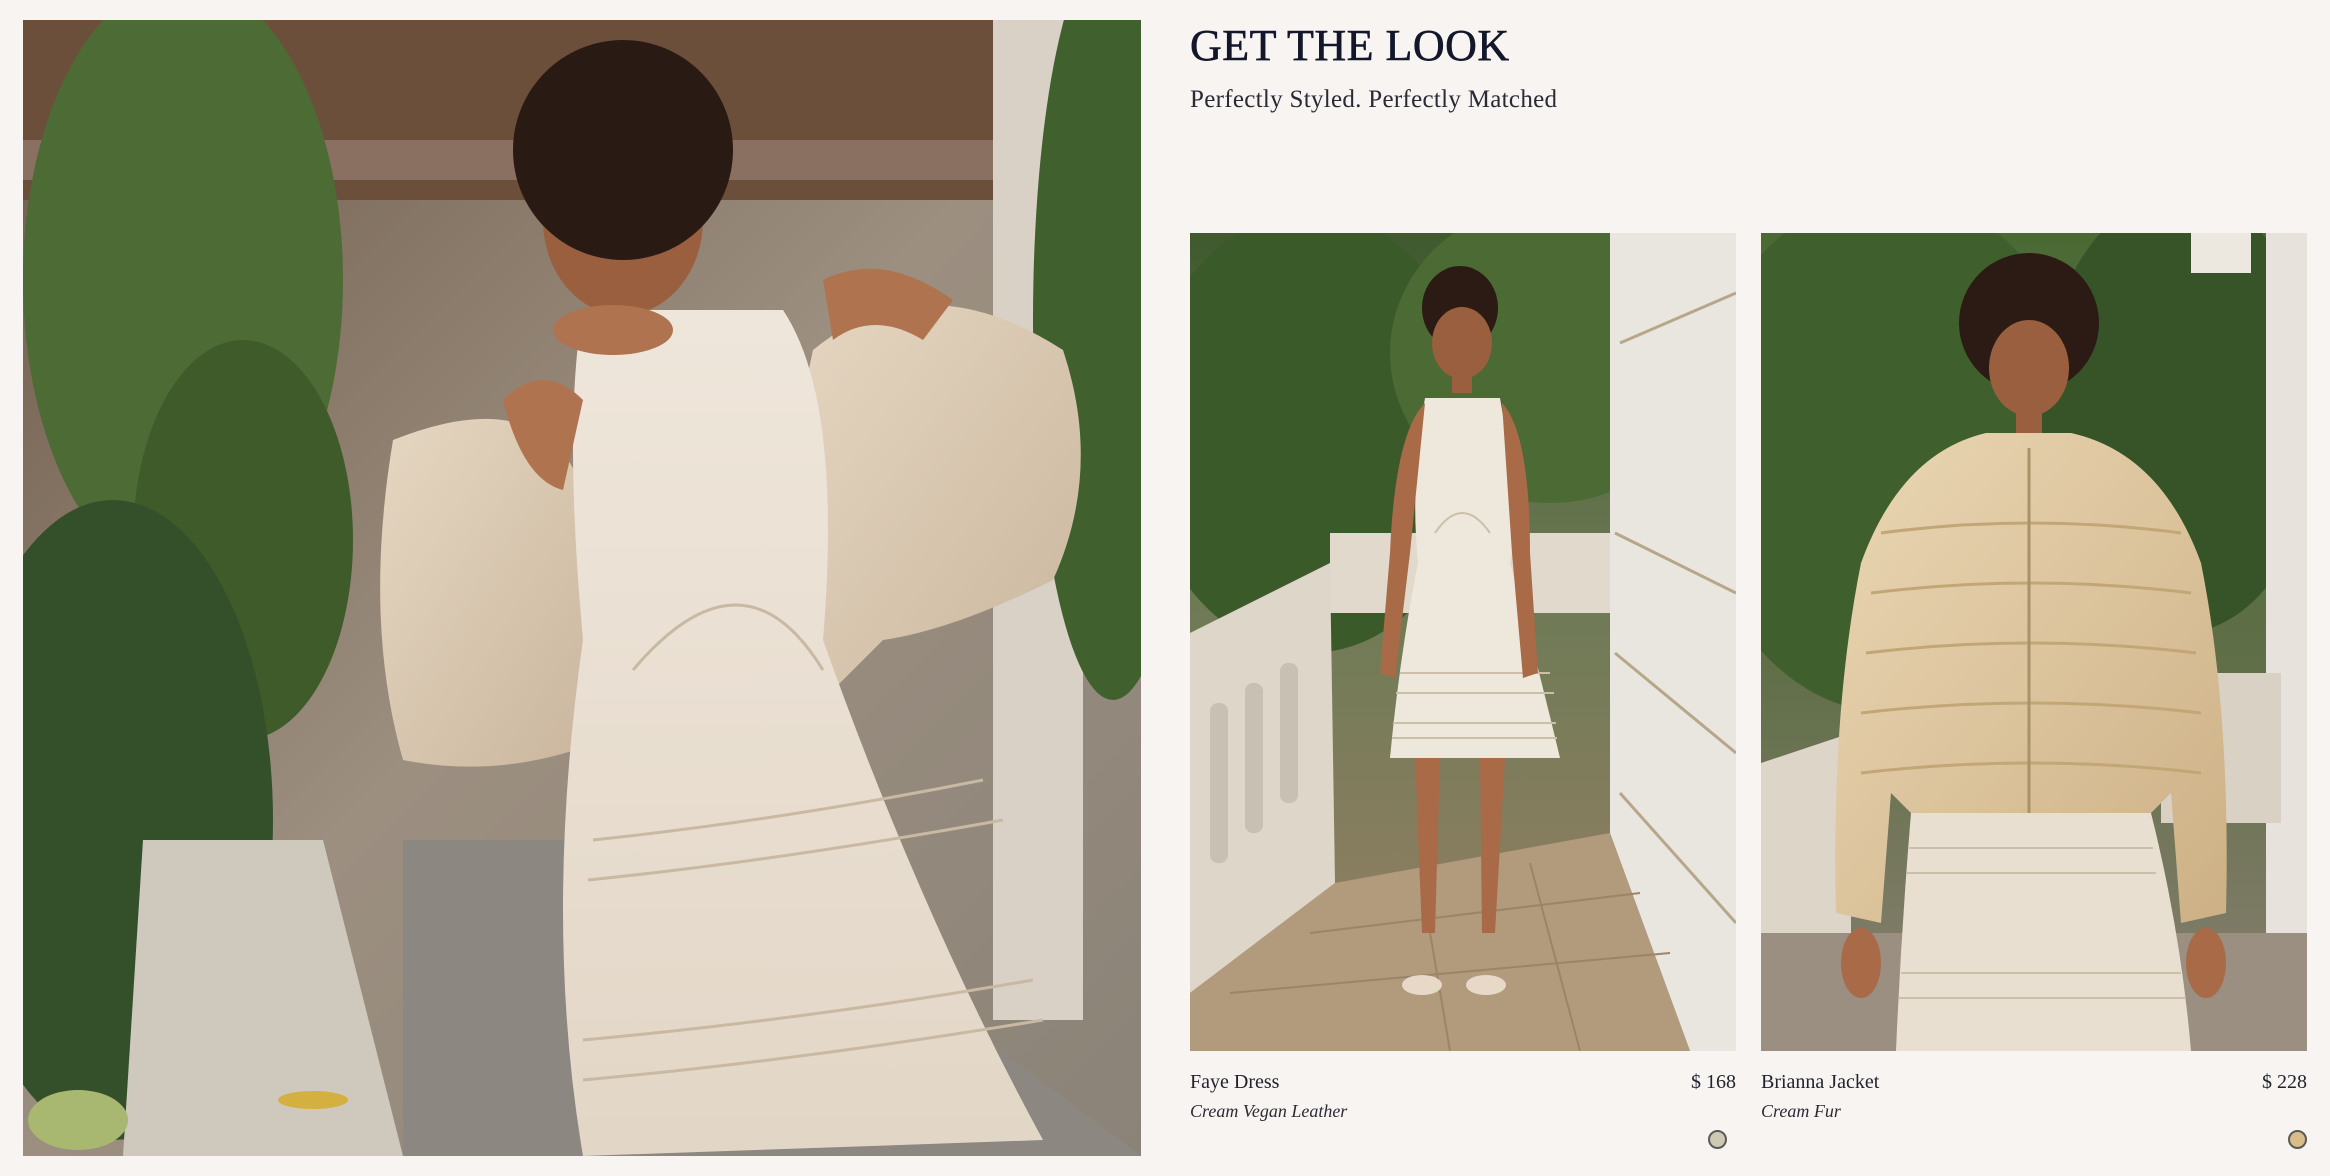  I want to click on product-material: Cream Fur, so click(1801, 1111).